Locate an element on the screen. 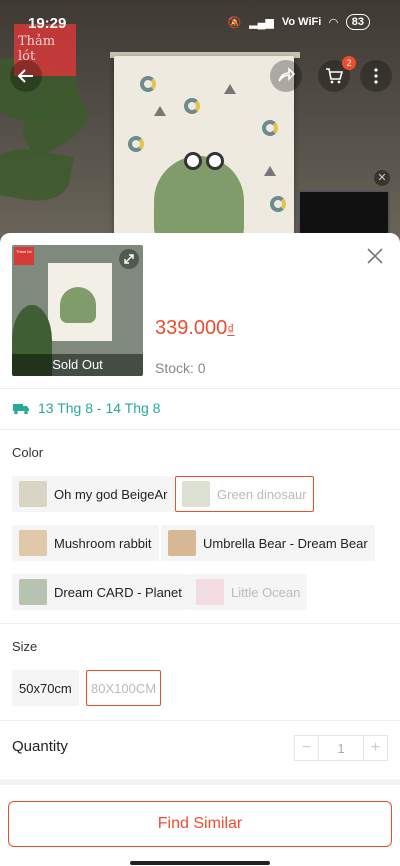  color-option-label: Dream CARD - Planet is located at coordinates (118, 592).